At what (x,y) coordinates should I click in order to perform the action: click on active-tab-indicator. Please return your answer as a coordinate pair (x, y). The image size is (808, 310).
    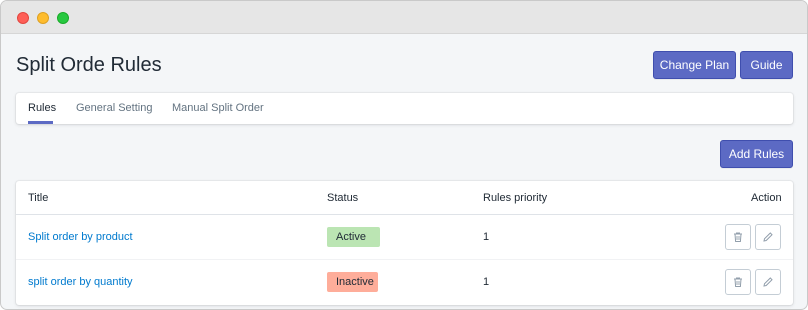
    Looking at the image, I should click on (40, 122).